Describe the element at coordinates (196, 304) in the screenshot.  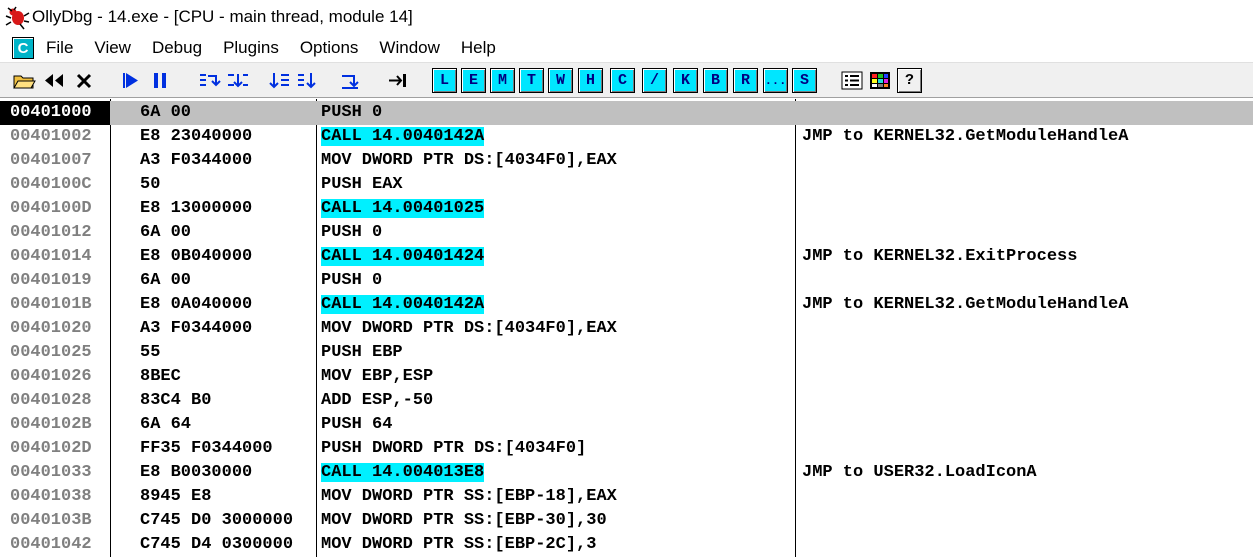
I see `hex-dump: E8 0A040000` at that location.